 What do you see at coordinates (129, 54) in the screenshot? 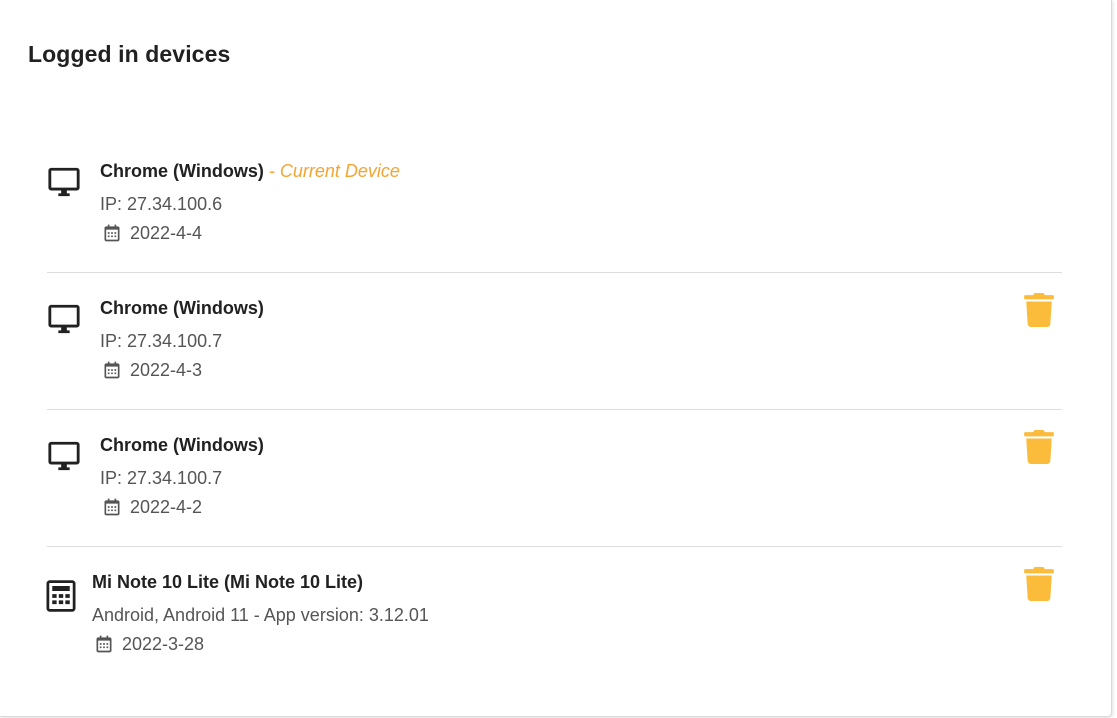
I see `page-title: Logged in devices` at bounding box center [129, 54].